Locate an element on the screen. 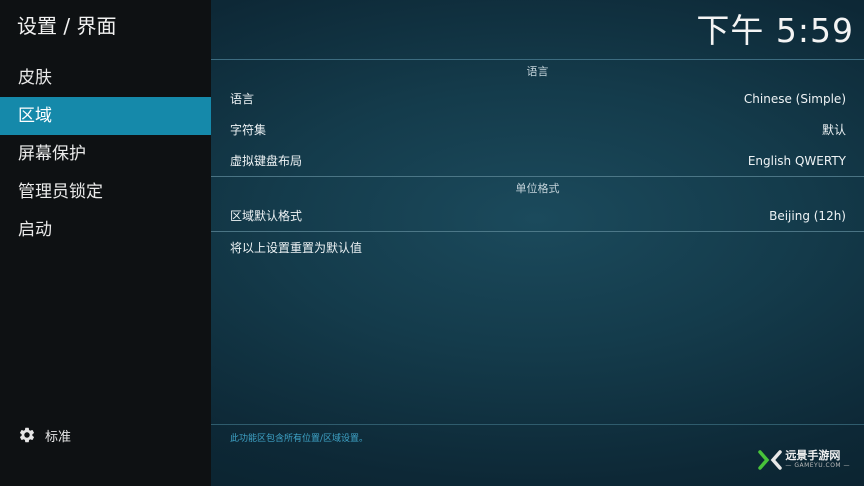 Image resolution: width=864 pixels, height=486 pixels. settings-level-button: 标准 is located at coordinates (44, 435).